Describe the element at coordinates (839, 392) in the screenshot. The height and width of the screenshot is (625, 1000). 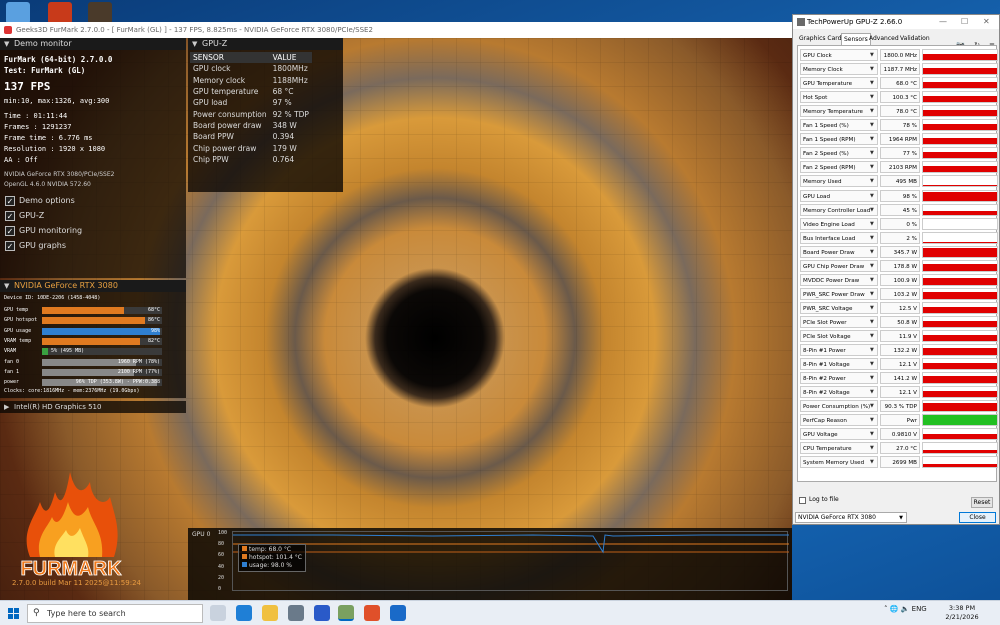
I see `sensor-name: 8-Pin #2 Voltage` at that location.